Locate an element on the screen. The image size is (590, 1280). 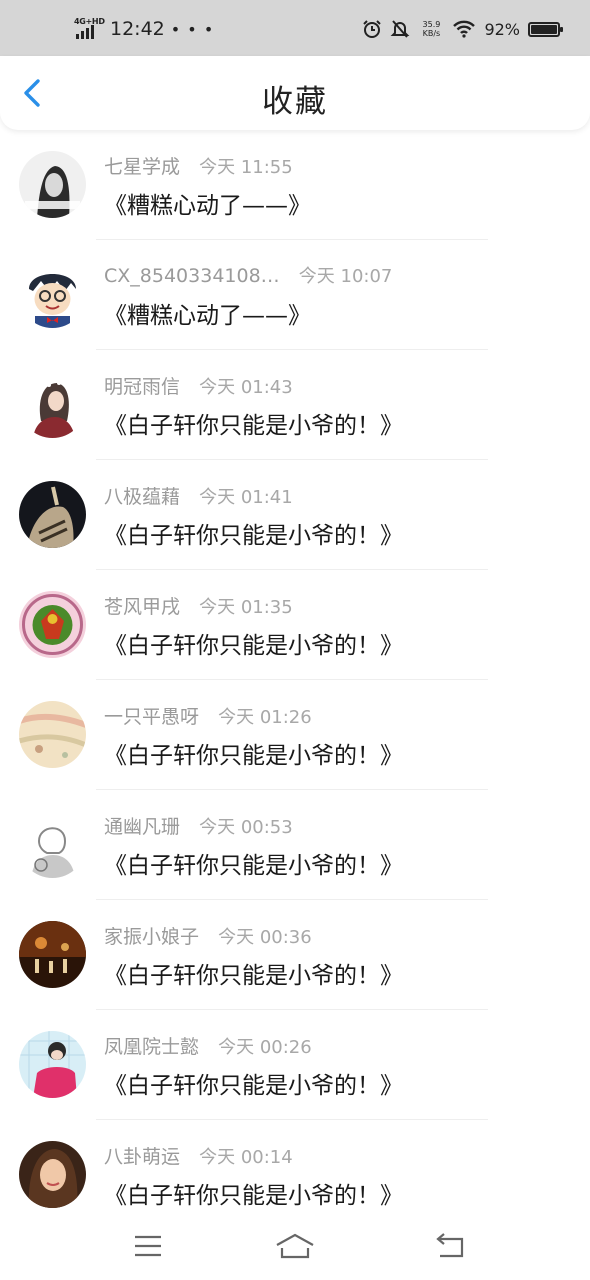
username: 通幽凡珊 is located at coordinates (142, 827).